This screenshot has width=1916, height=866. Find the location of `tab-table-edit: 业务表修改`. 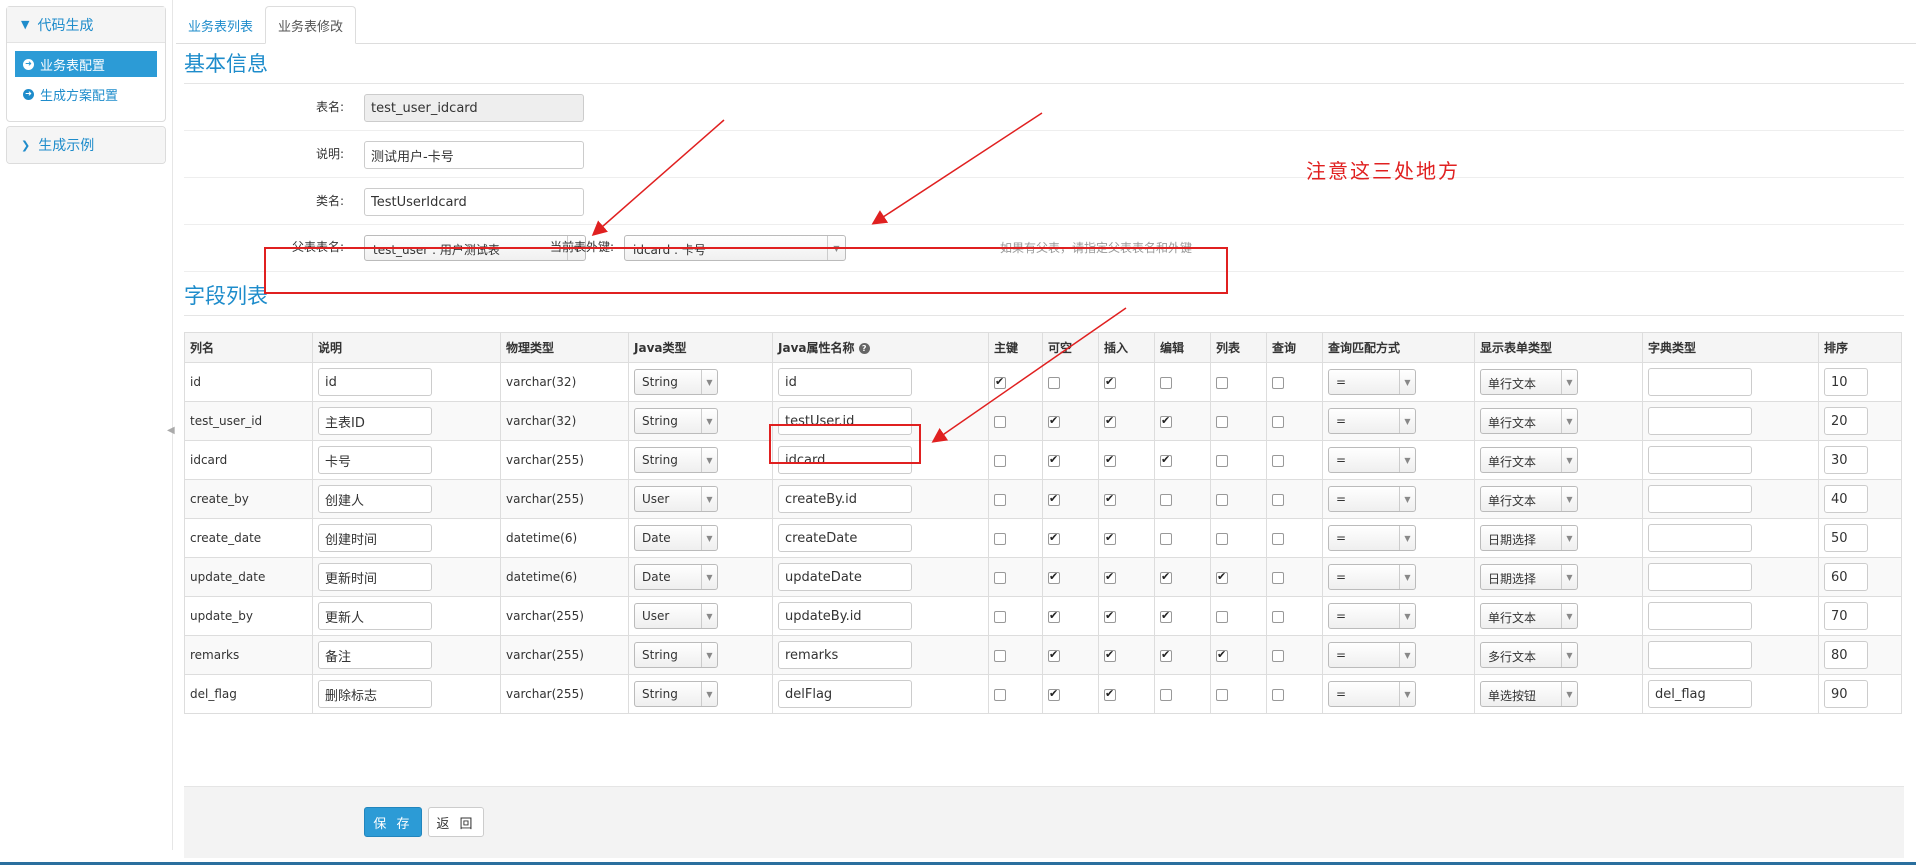

tab-table-edit: 业务表修改 is located at coordinates (311, 25).